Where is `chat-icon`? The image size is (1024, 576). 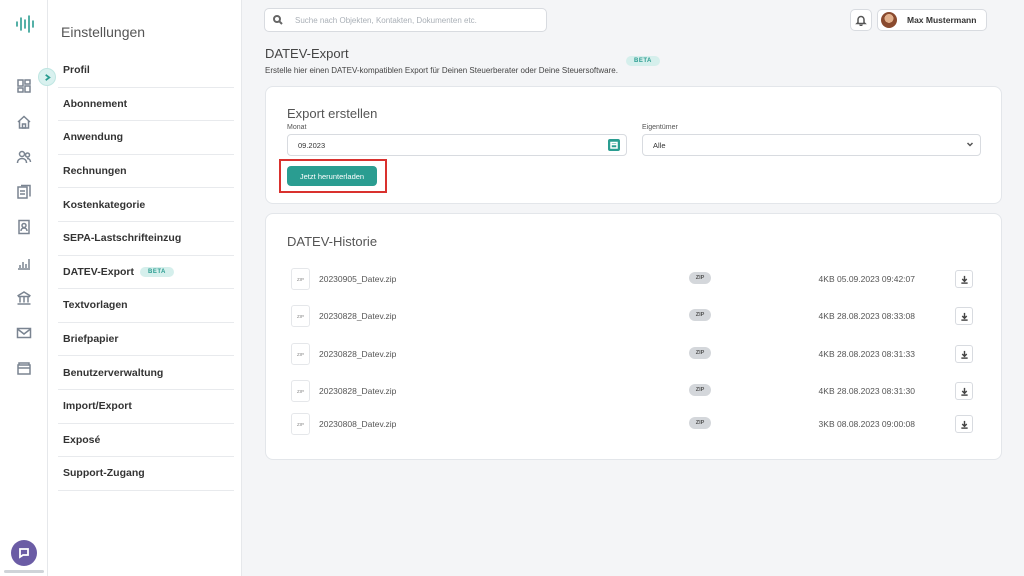
chat-icon is located at coordinates (24, 553).